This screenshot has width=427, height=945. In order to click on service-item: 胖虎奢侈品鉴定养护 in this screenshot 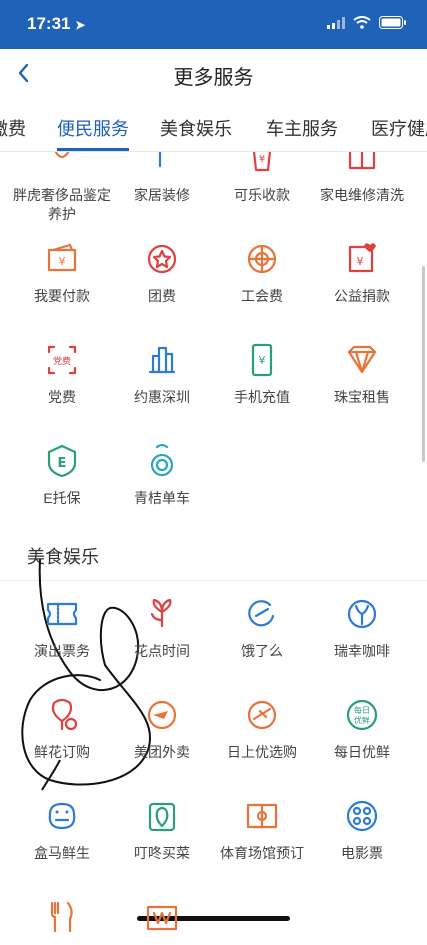, I will do `click(62, 182)`.